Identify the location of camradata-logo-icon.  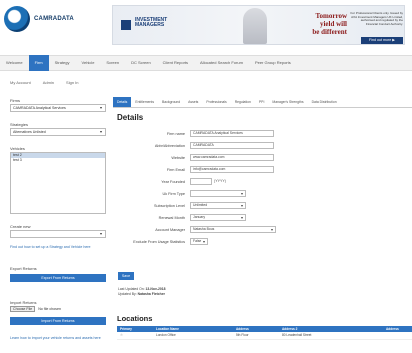
(17, 19).